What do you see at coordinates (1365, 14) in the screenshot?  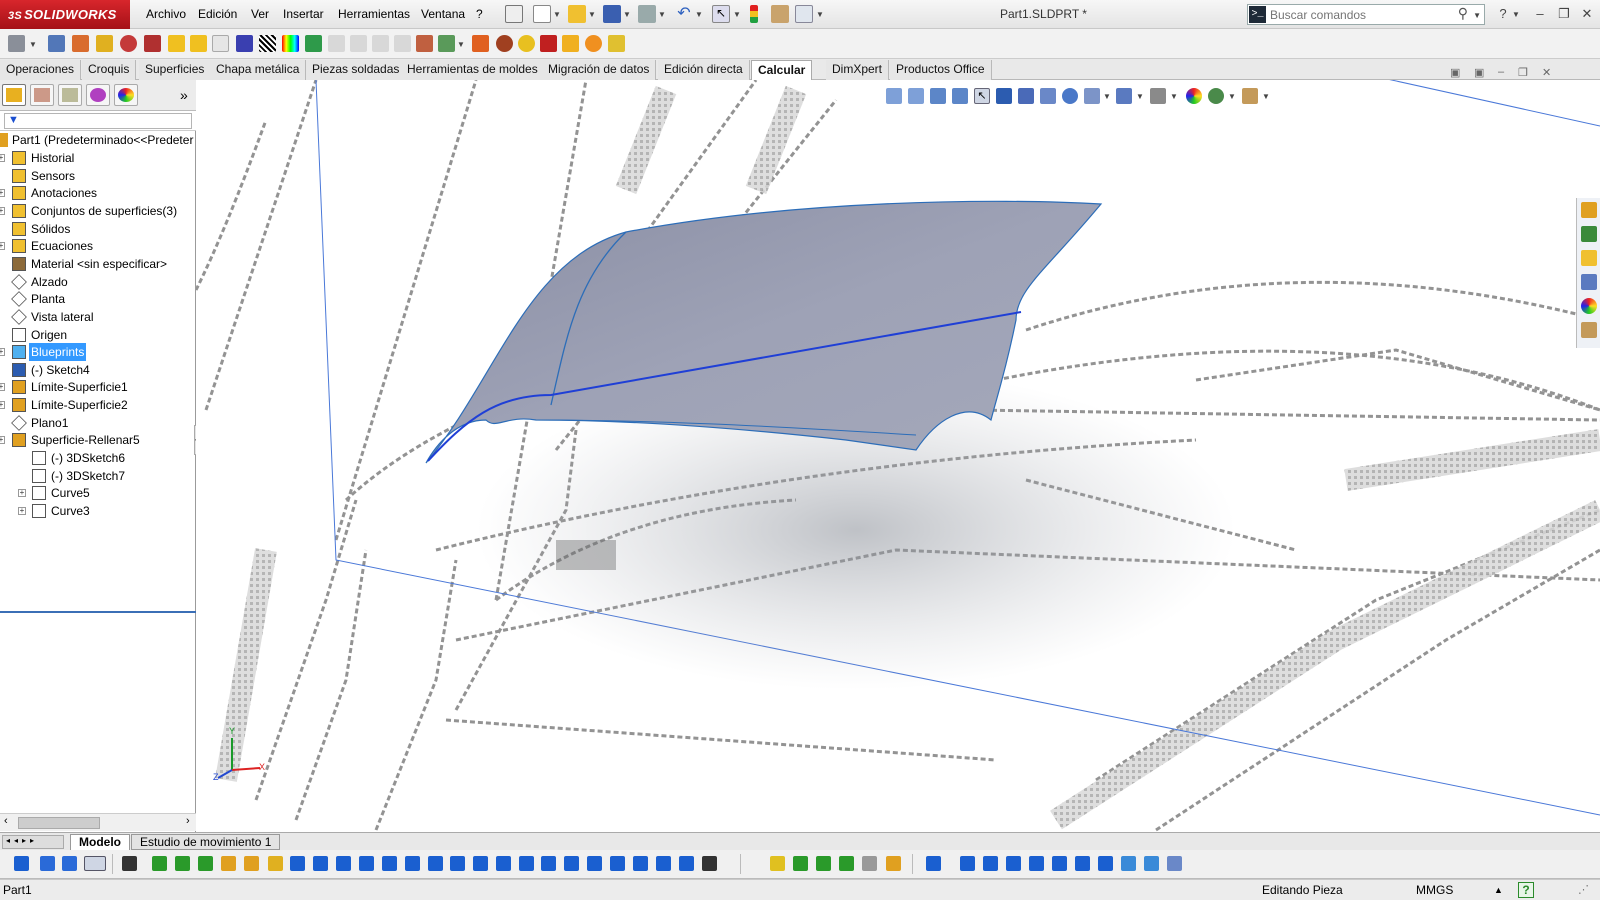 I see `search-input` at bounding box center [1365, 14].